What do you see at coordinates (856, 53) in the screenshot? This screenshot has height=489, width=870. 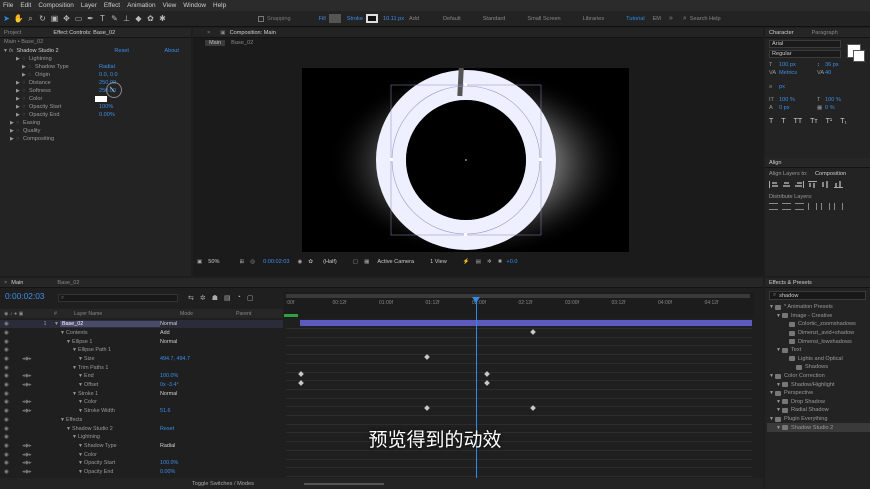 I see `color-swatches` at bounding box center [856, 53].